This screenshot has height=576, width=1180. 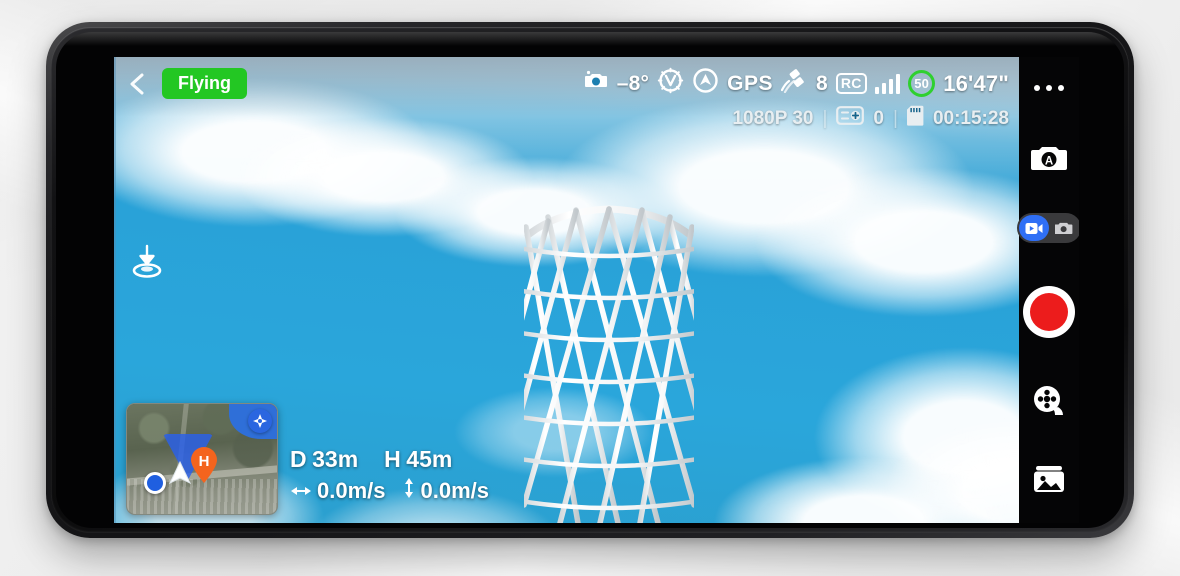 What do you see at coordinates (389, 475) in the screenshot?
I see `telemetry-readout: D 33m H 45m 0.0m/s 0.0m/s` at bounding box center [389, 475].